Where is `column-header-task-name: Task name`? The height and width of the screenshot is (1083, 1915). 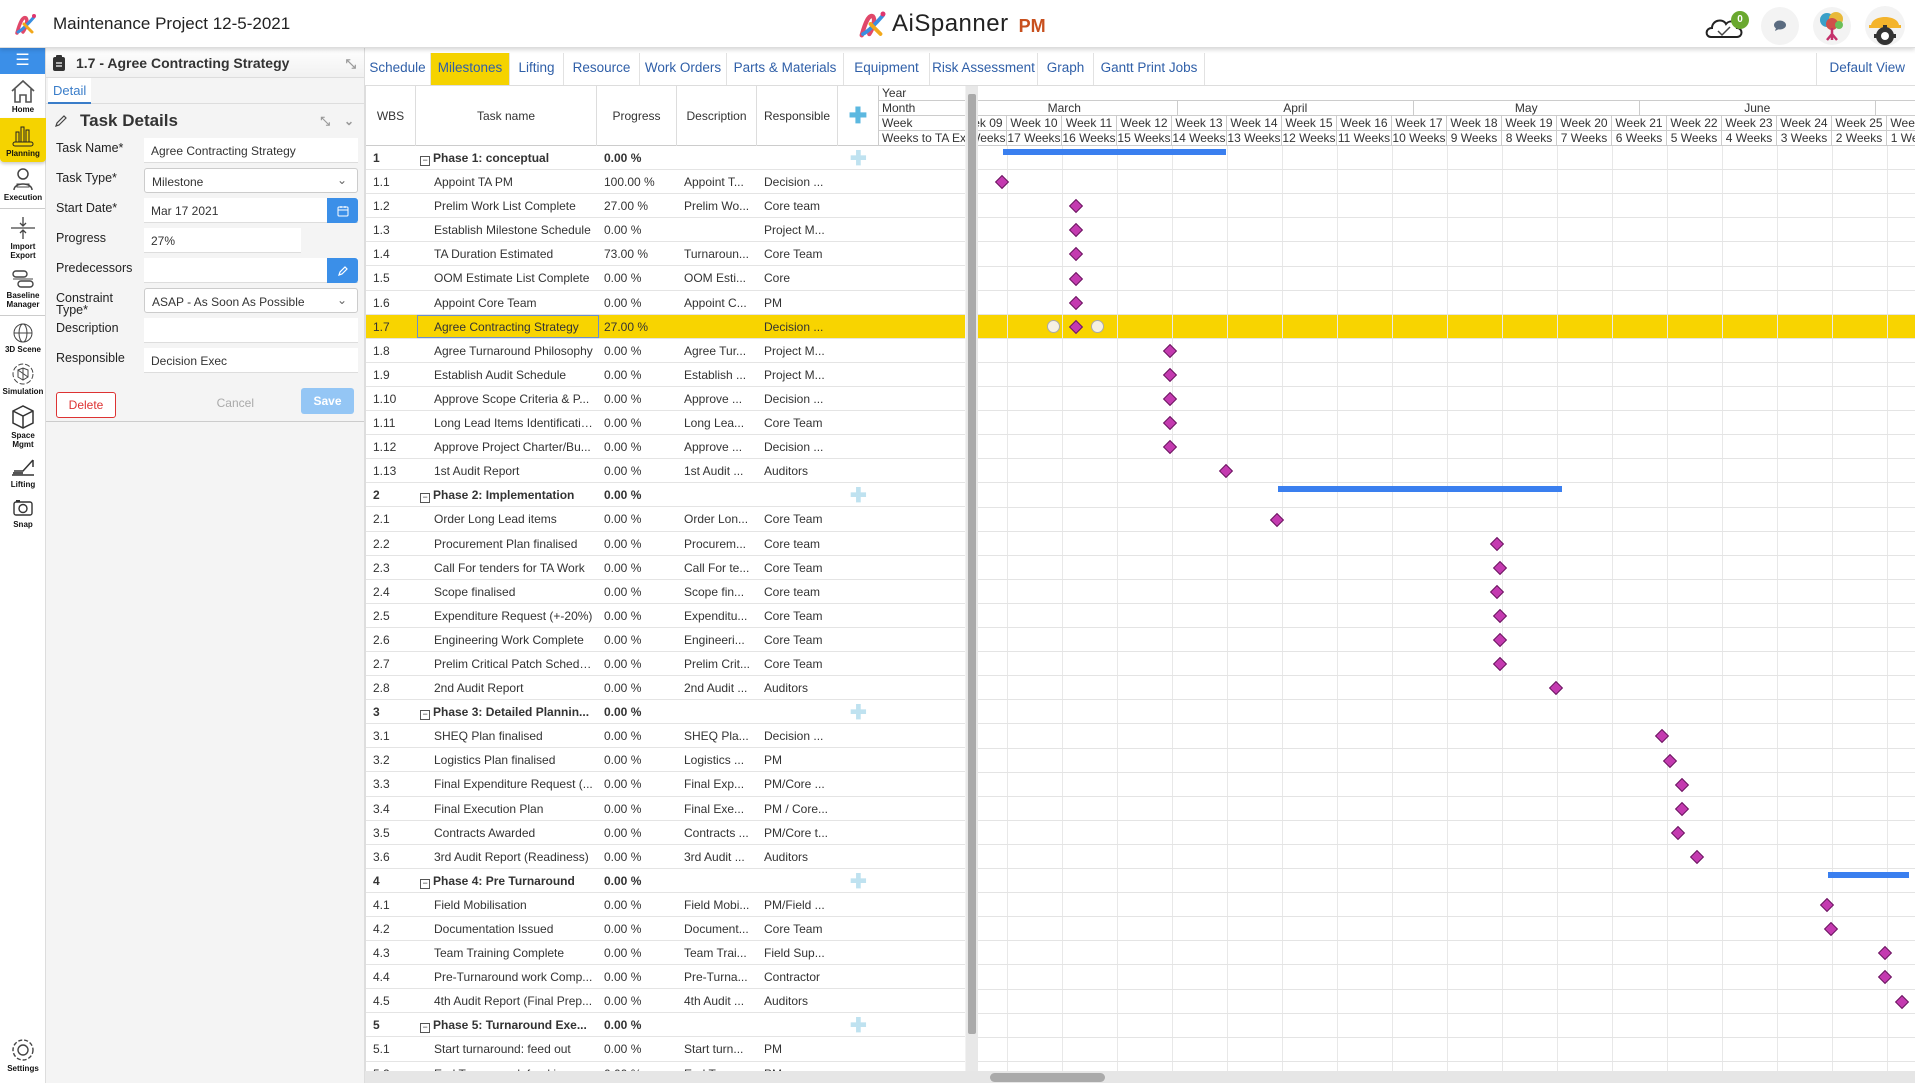 column-header-task-name: Task name is located at coordinates (506, 116).